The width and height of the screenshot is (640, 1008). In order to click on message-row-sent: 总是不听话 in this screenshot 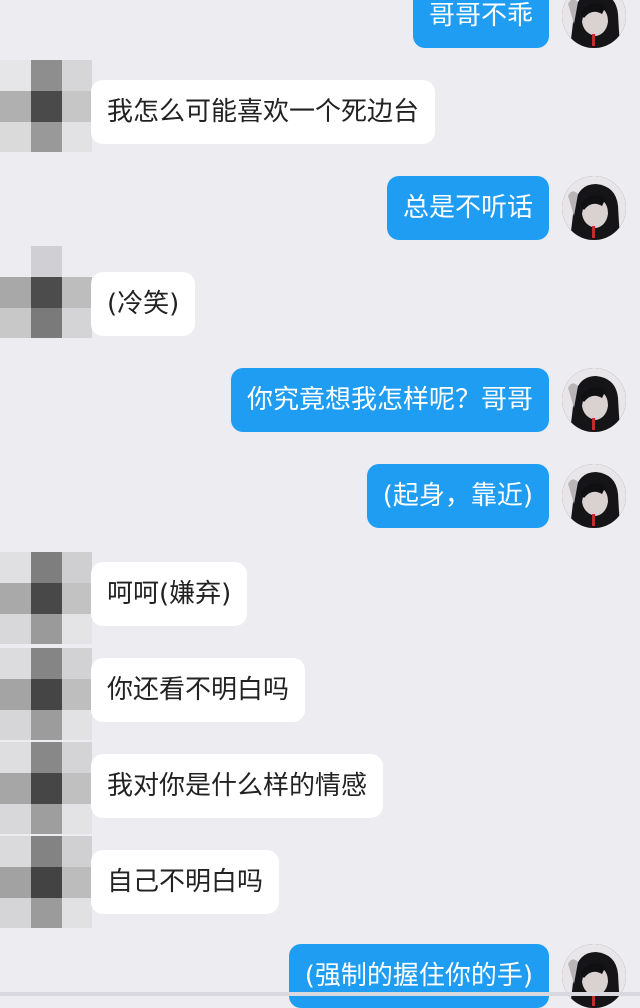, I will do `click(320, 208)`.